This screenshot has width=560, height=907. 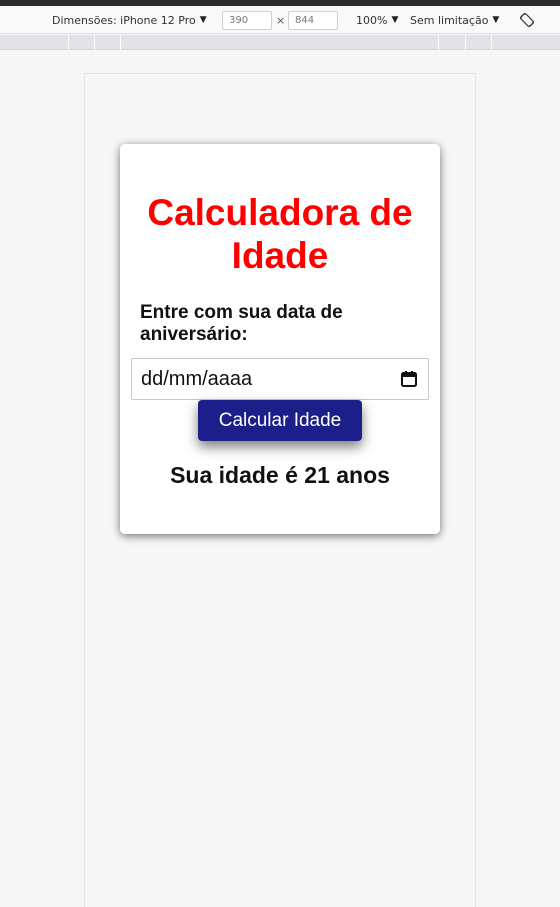 What do you see at coordinates (313, 20) in the screenshot?
I see `height-input: 844` at bounding box center [313, 20].